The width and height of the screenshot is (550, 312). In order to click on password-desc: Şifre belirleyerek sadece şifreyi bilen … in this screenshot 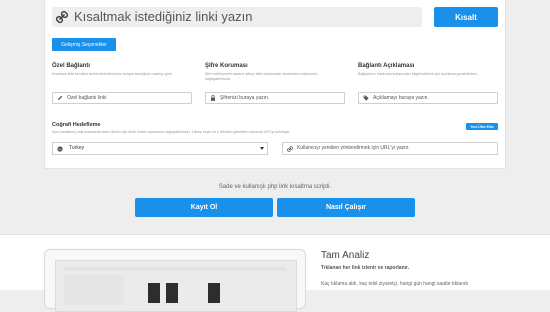, I will do `click(261, 76)`.